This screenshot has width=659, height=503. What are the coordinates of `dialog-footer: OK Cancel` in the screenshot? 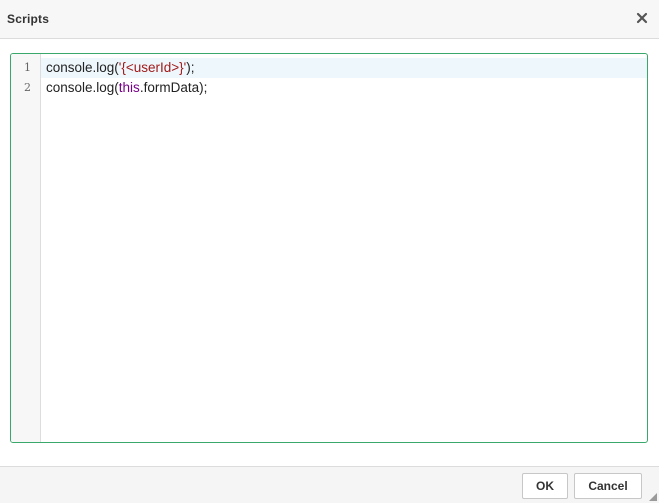 It's located at (329, 484).